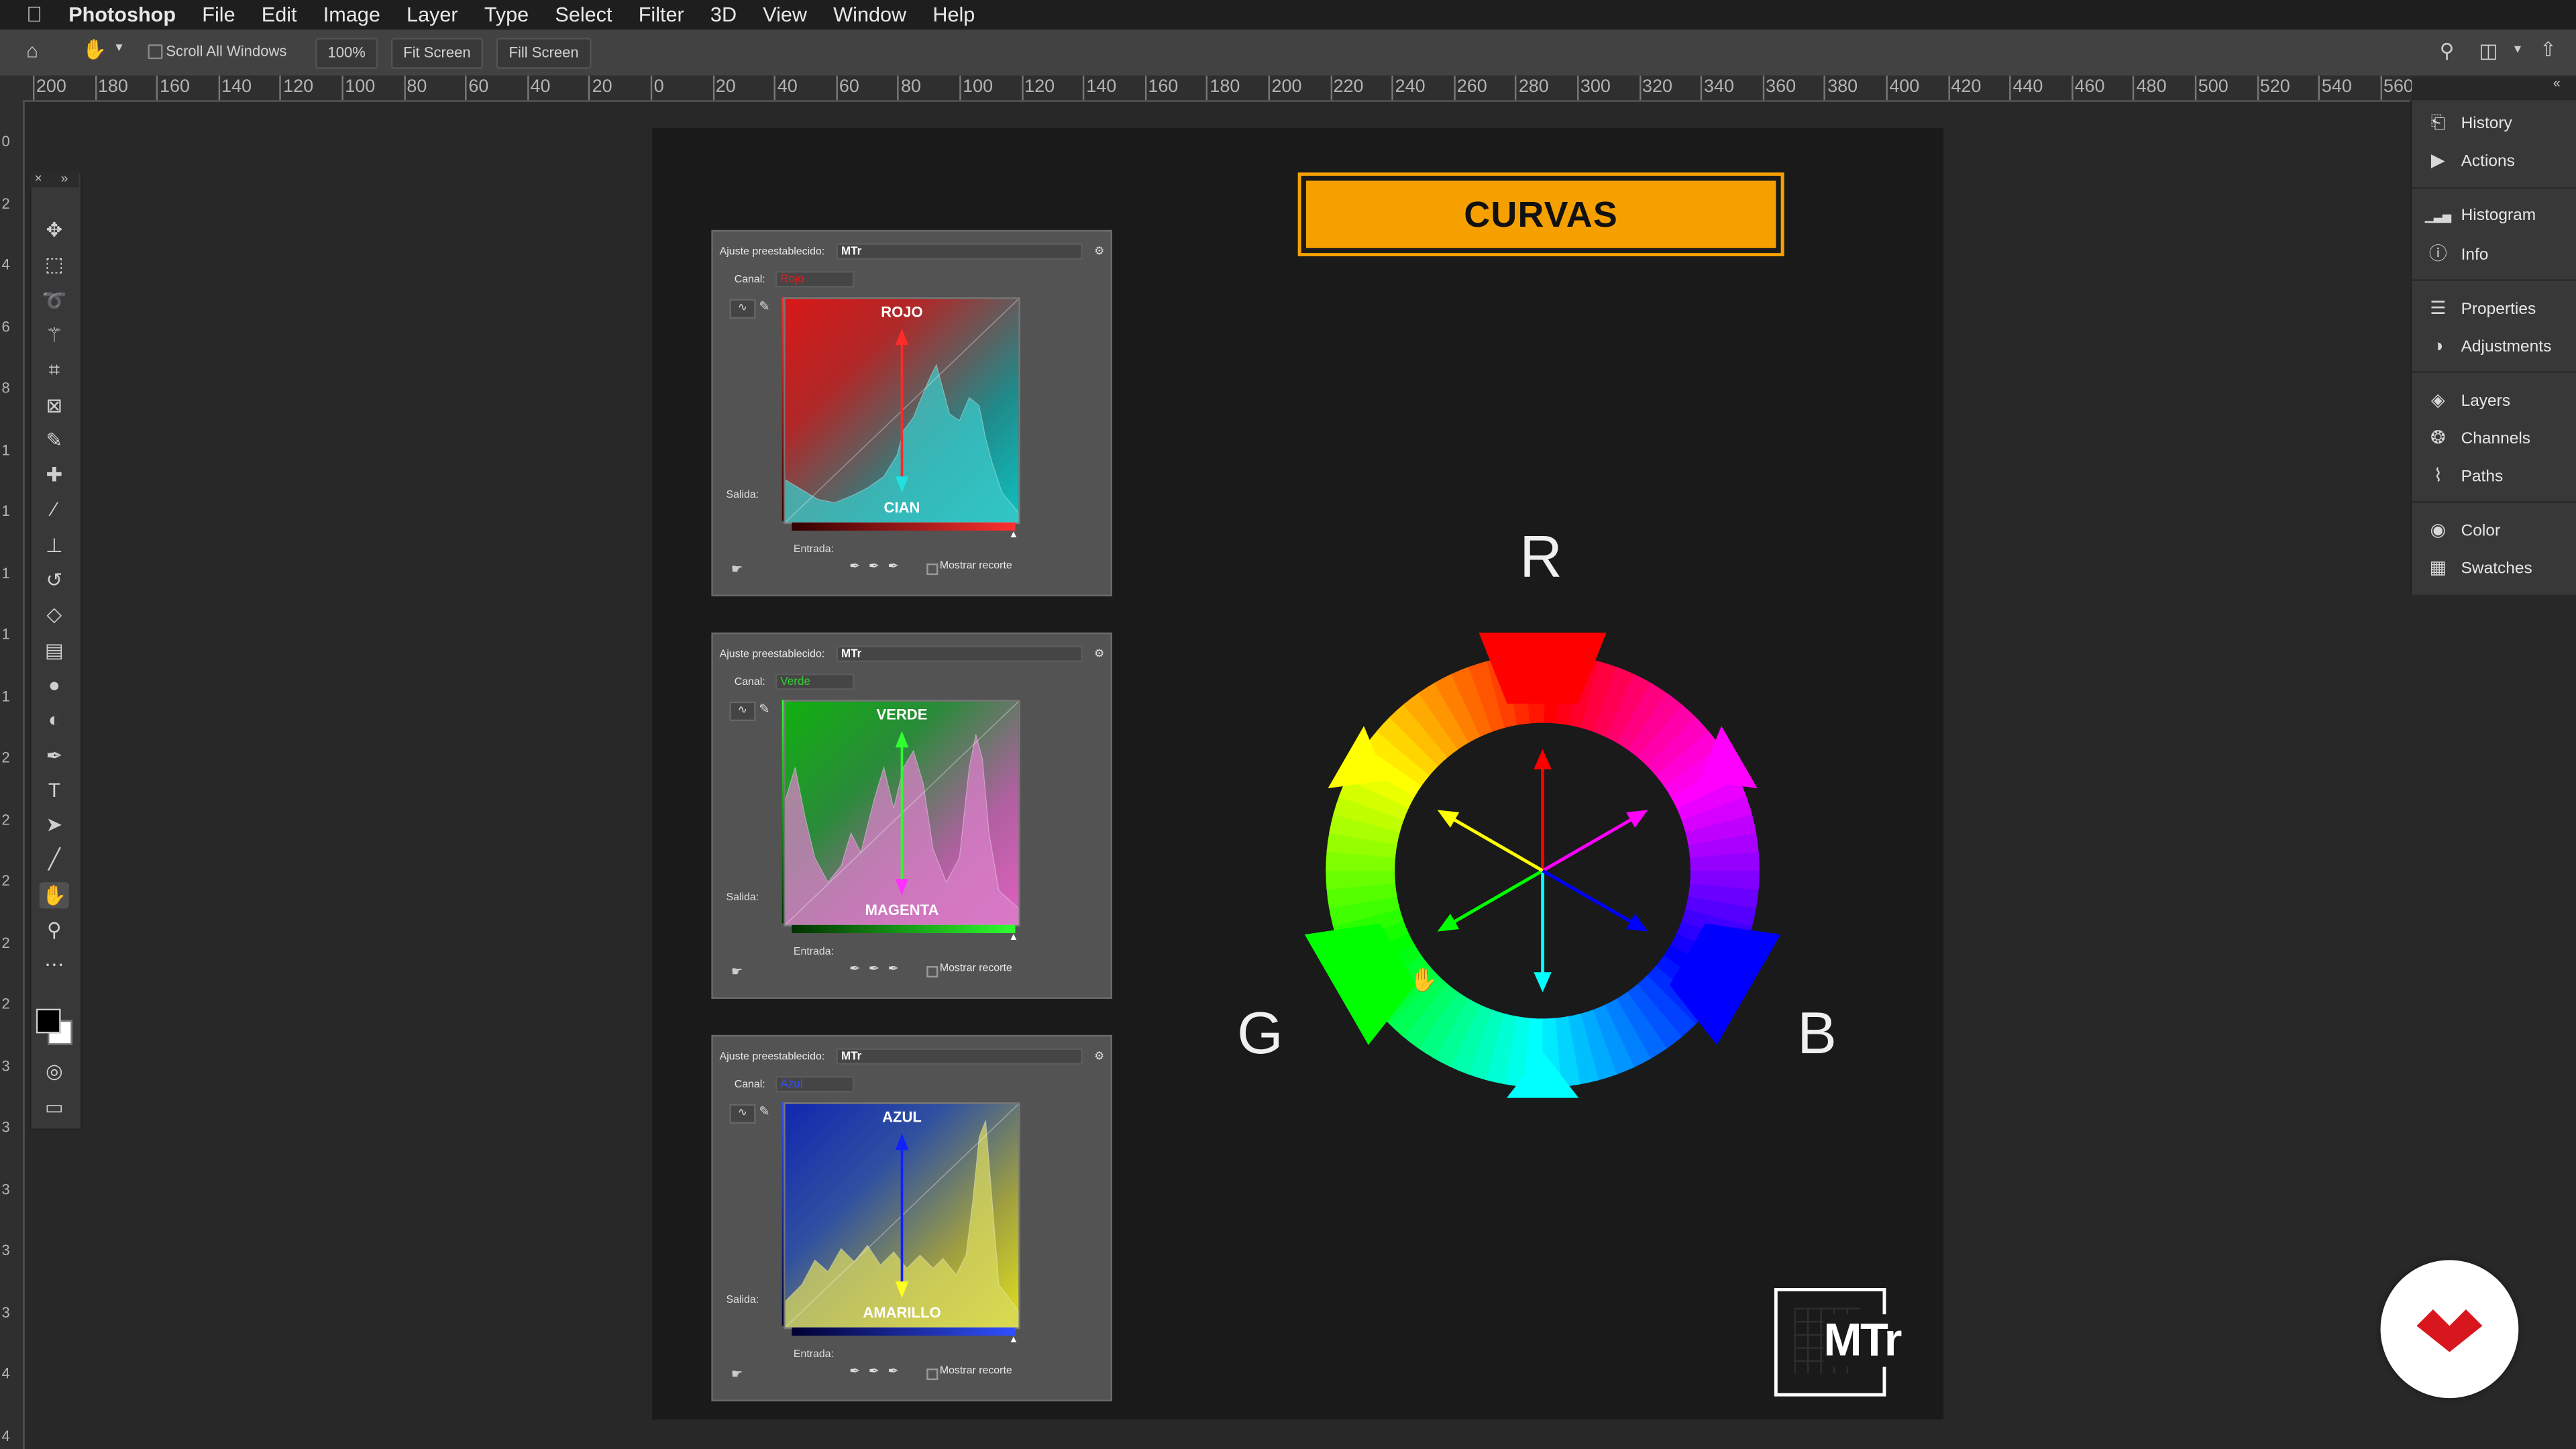  What do you see at coordinates (54, 685) in the screenshot?
I see `blur-icon: ●` at bounding box center [54, 685].